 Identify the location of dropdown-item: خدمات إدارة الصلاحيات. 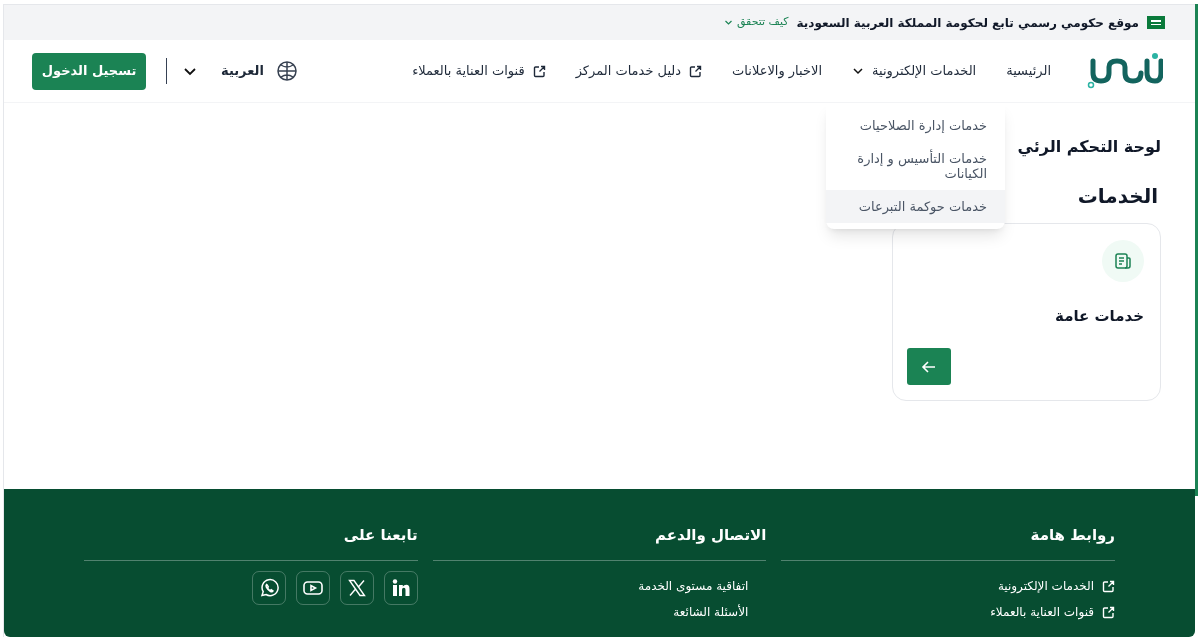
(915, 125).